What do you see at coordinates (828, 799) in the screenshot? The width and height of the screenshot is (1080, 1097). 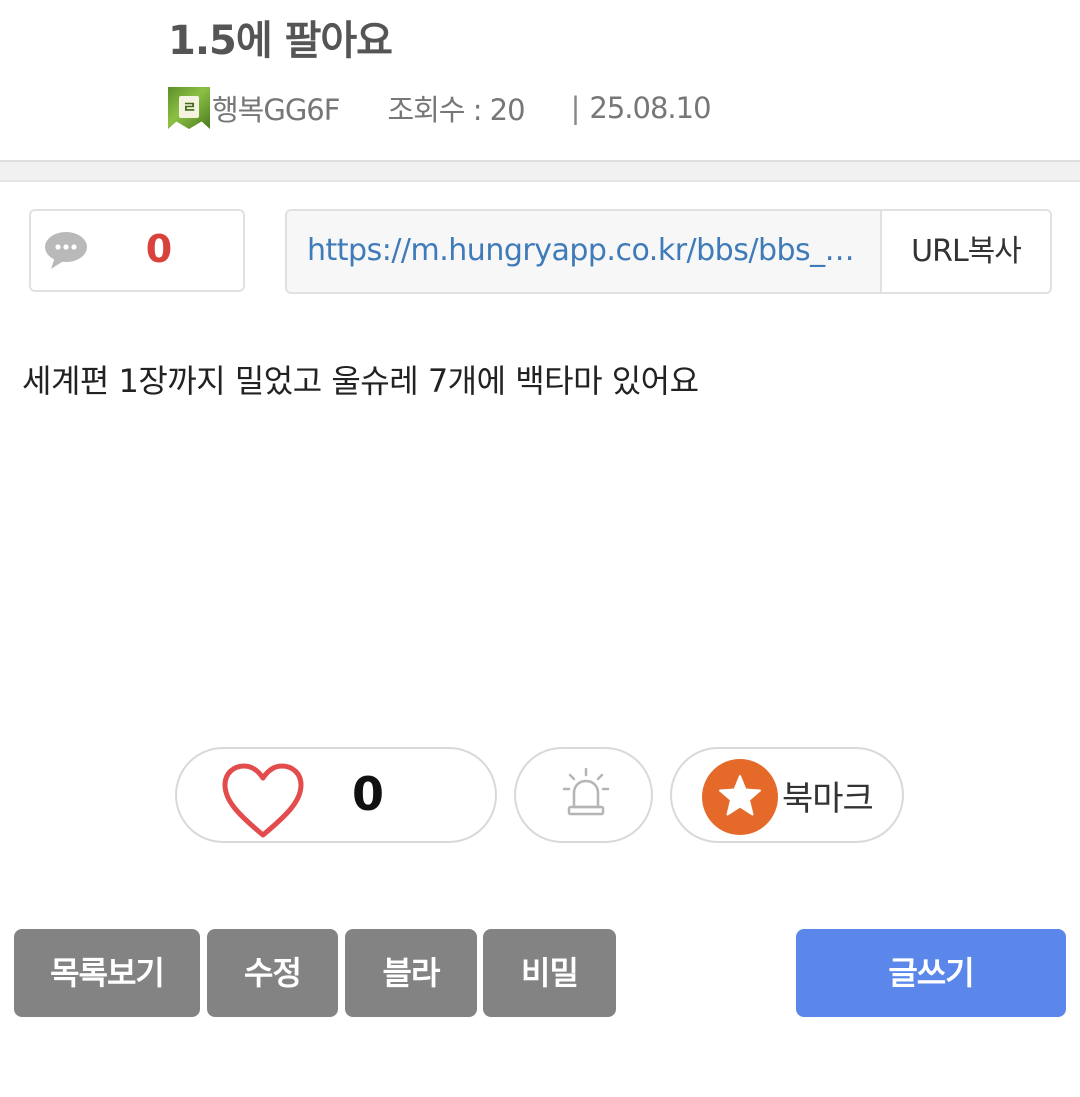 I see `bookmark-label: 북마크` at bounding box center [828, 799].